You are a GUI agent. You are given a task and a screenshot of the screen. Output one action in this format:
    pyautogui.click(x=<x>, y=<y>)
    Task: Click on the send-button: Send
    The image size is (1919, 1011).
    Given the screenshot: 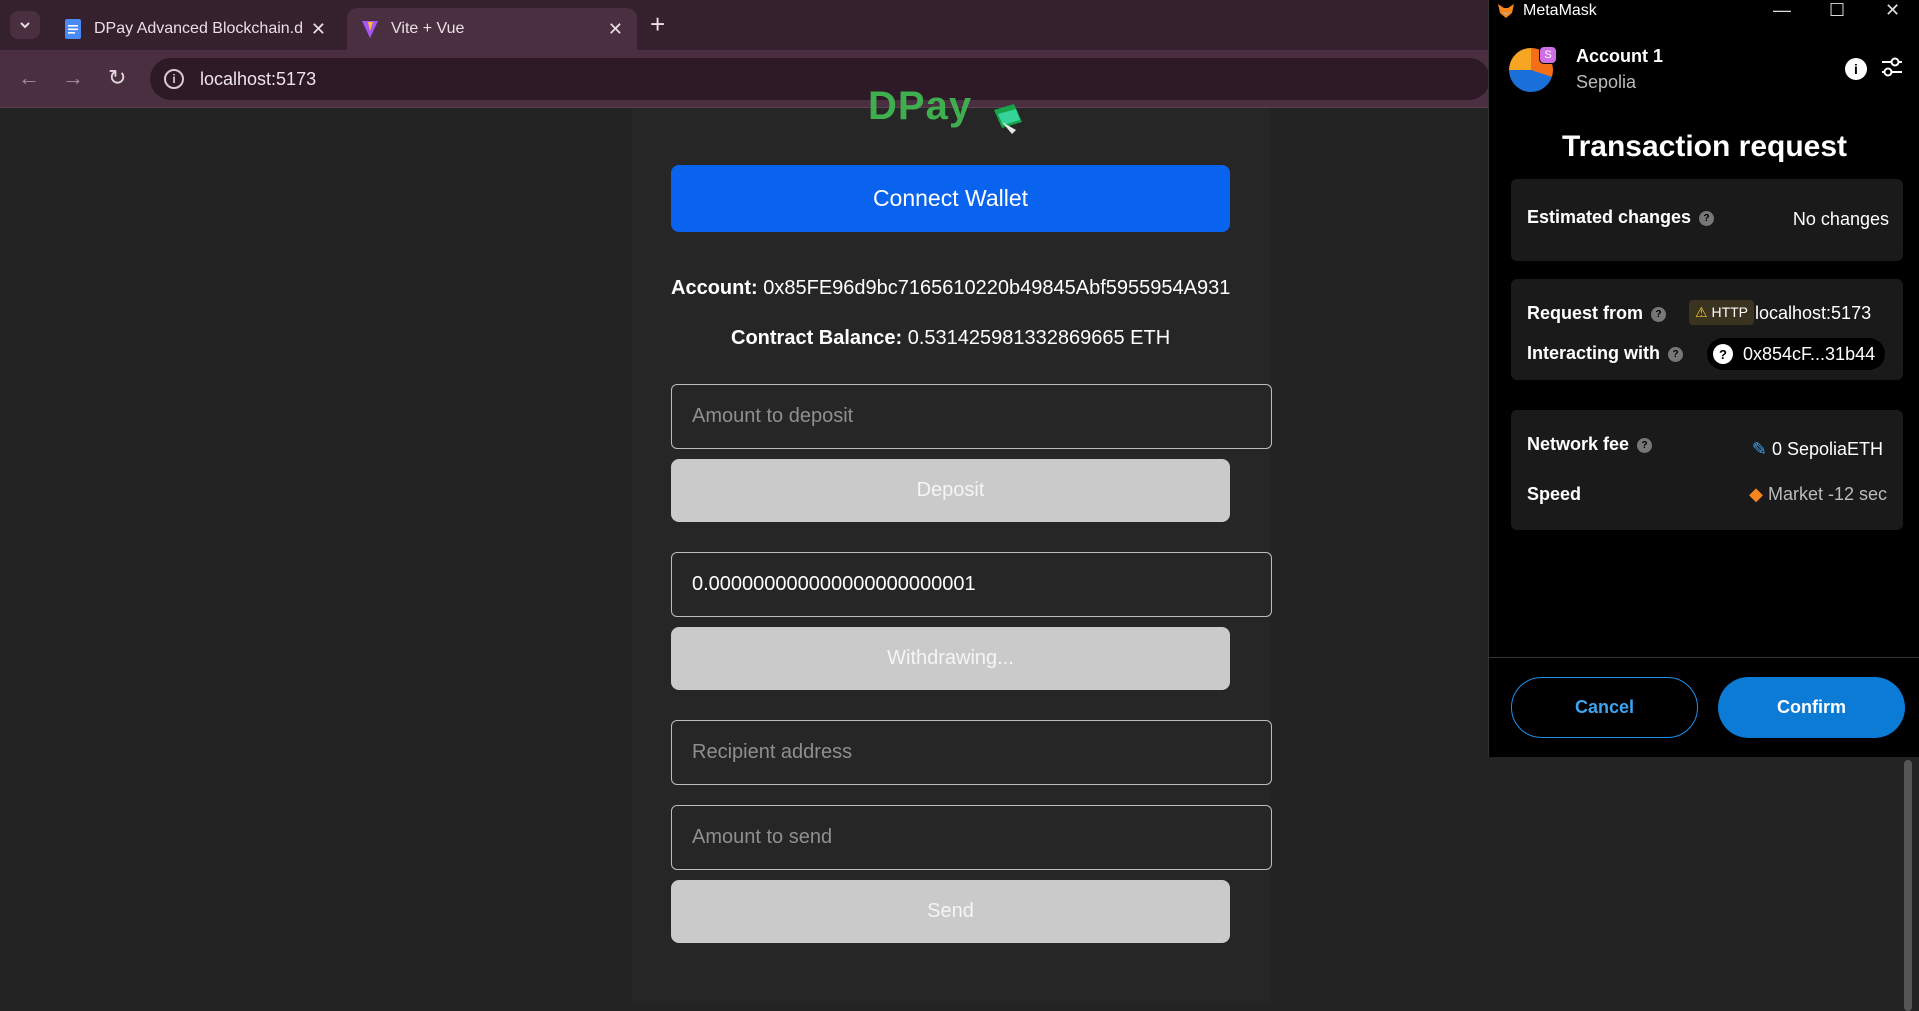 What is the action you would take?
    pyautogui.click(x=950, y=911)
    